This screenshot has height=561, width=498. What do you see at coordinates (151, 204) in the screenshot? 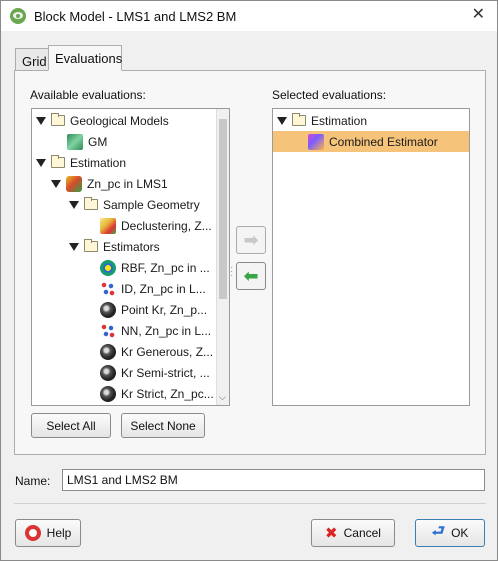
I see `tree-item-label: Sample Geometry` at bounding box center [151, 204].